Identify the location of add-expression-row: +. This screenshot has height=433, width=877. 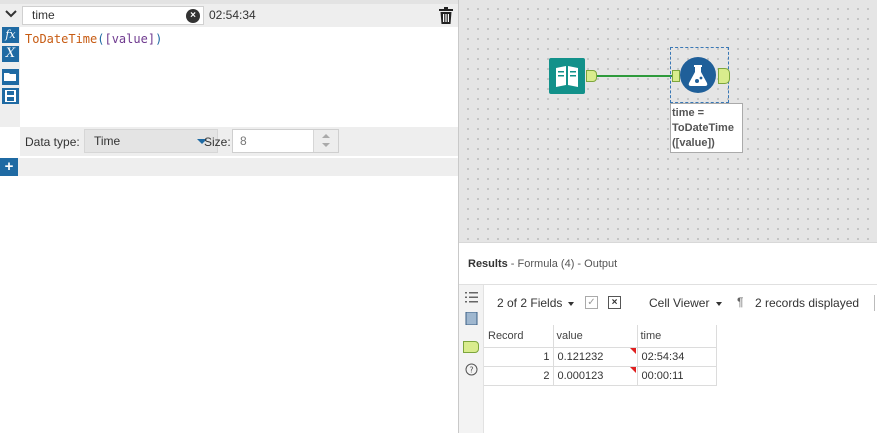
(229, 167).